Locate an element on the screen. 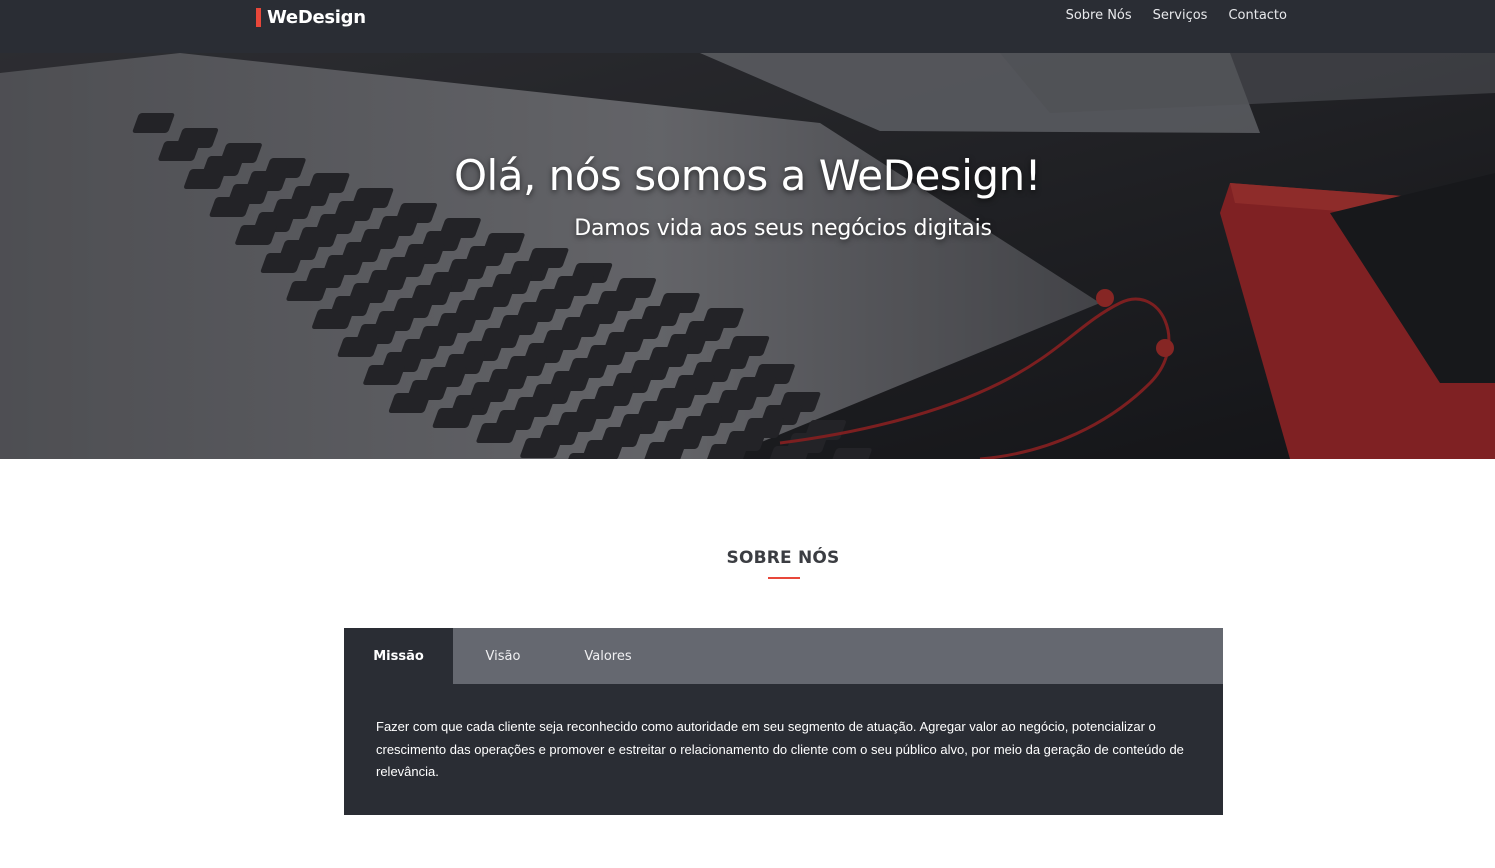  section-title-sobre-nos: SOBRE NÓS is located at coordinates (783, 558).